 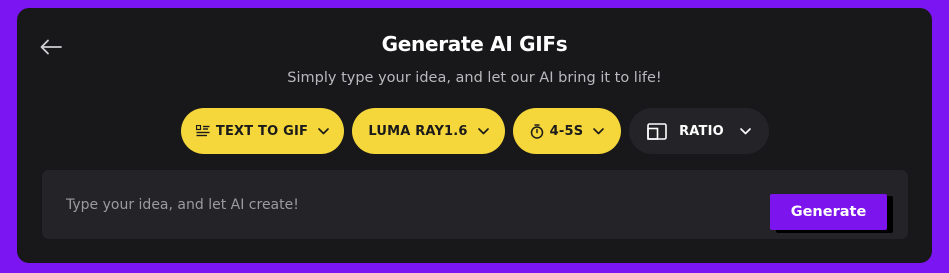 I want to click on model-label: LUMA RAY1.6, so click(x=418, y=131).